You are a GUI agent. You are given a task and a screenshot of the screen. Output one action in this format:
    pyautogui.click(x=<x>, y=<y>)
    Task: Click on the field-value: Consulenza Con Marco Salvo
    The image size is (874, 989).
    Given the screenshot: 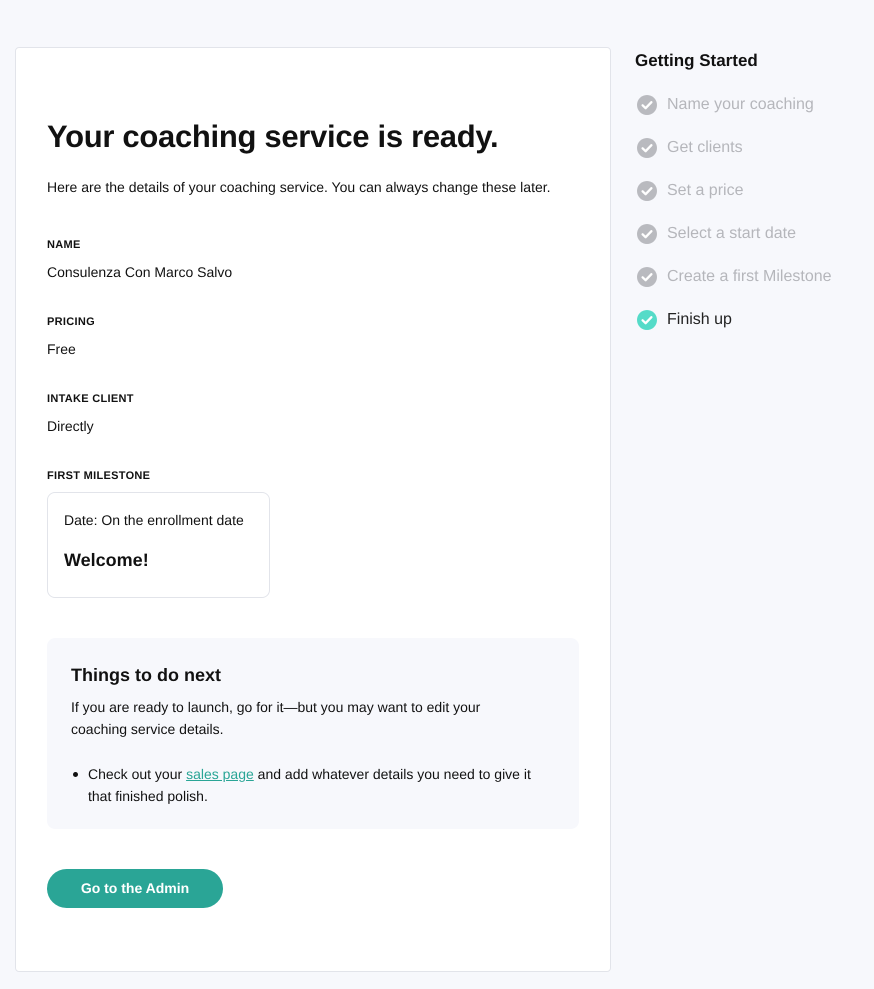 What is the action you would take?
    pyautogui.click(x=139, y=272)
    